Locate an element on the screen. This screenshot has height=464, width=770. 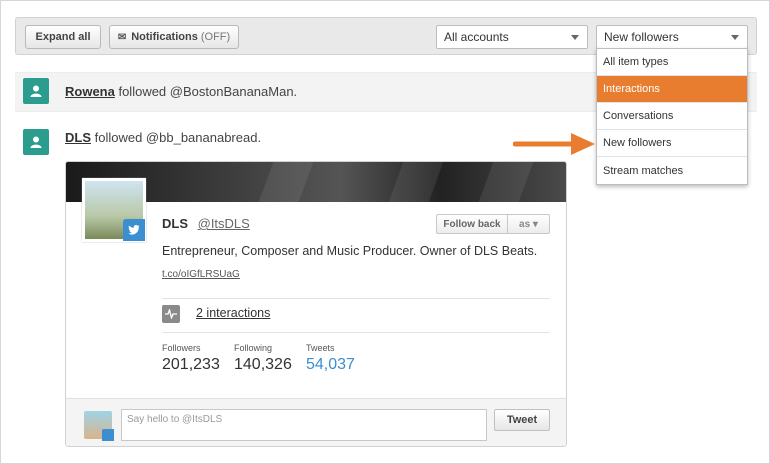
menu-item-new-followers: New followers is located at coordinates (672, 143).